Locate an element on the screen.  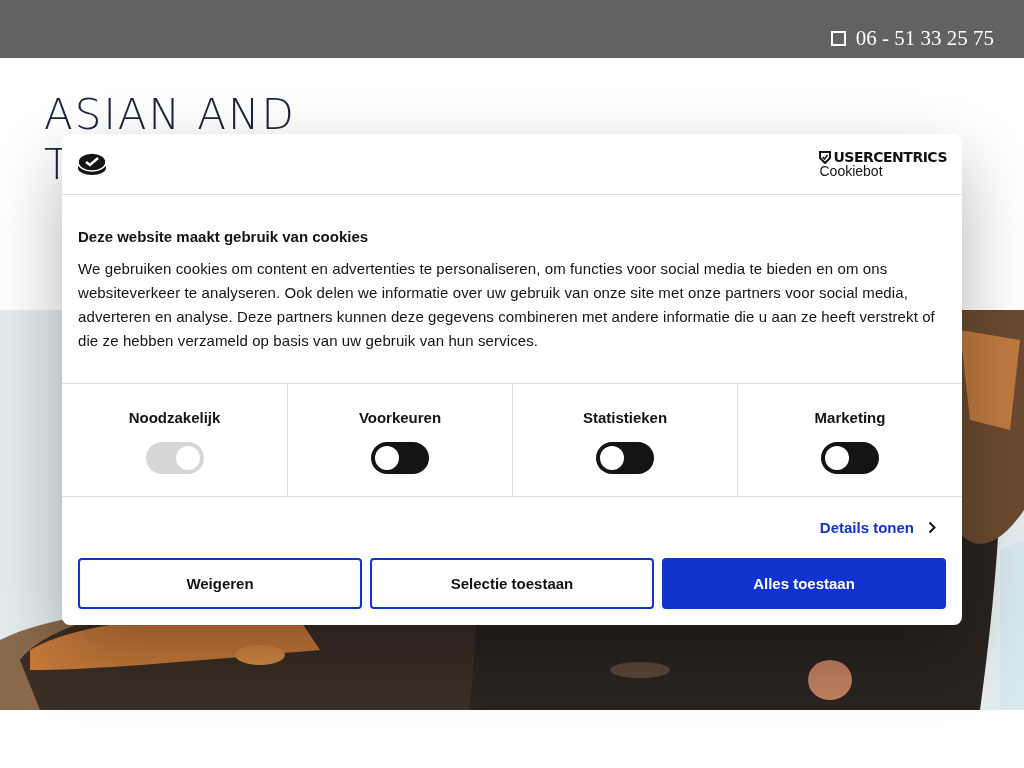
brand-subtitle: Cookiebot is located at coordinates (851, 171).